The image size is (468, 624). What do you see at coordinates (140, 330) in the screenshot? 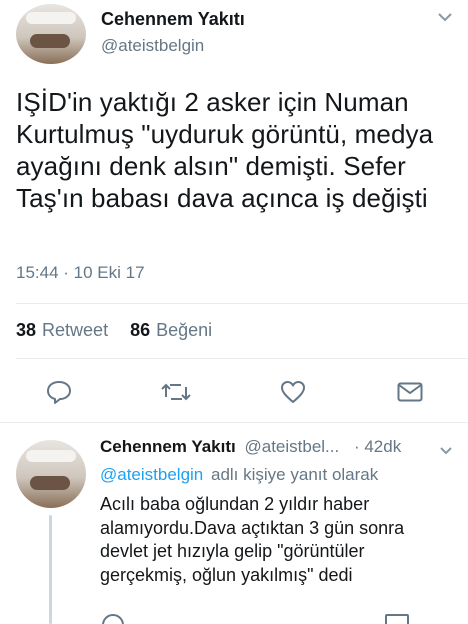
I see `like-count: 86` at bounding box center [140, 330].